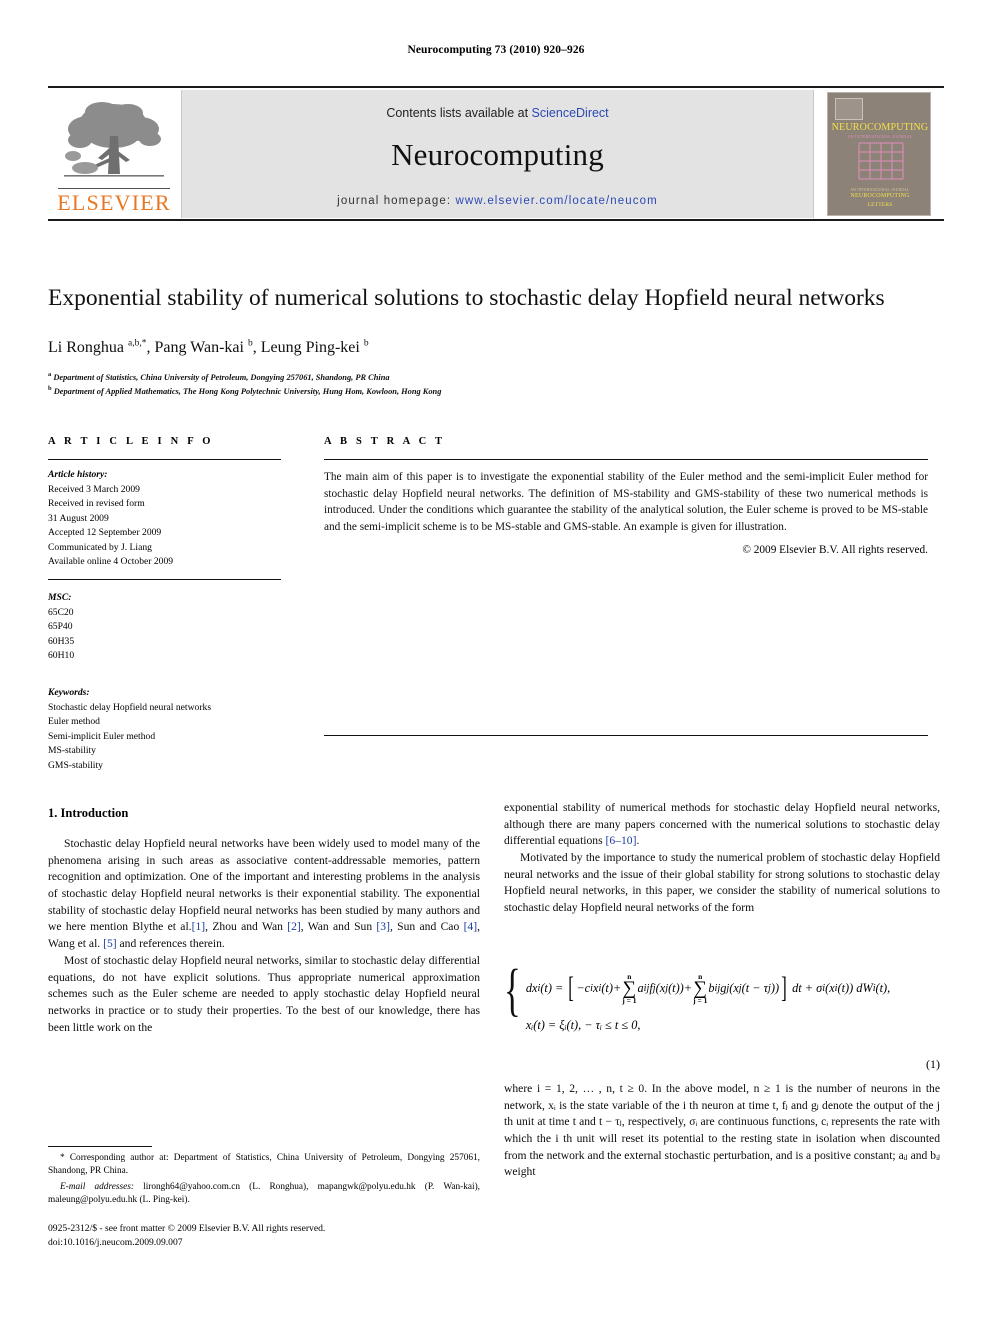  Describe the element at coordinates (556, 201) in the screenshot. I see `homepage-url-link: www.elsevier.com/locate/neucom` at that location.